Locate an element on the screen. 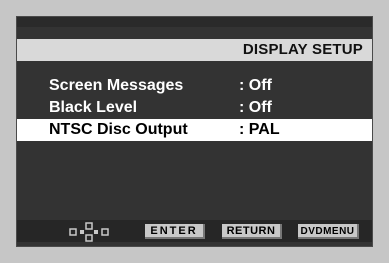  menu-item-ntsc-disc-output: NTSC Disc Output : PAL is located at coordinates (194, 130).